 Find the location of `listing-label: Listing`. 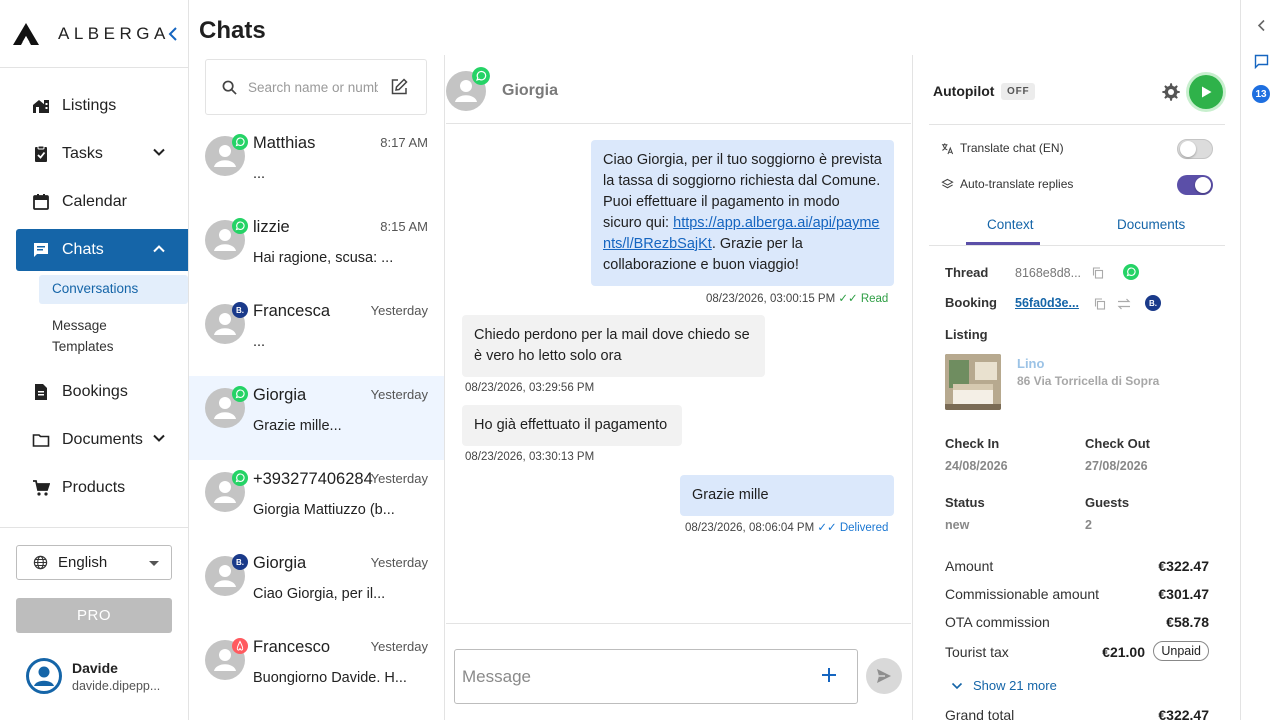

listing-label: Listing is located at coordinates (966, 334).